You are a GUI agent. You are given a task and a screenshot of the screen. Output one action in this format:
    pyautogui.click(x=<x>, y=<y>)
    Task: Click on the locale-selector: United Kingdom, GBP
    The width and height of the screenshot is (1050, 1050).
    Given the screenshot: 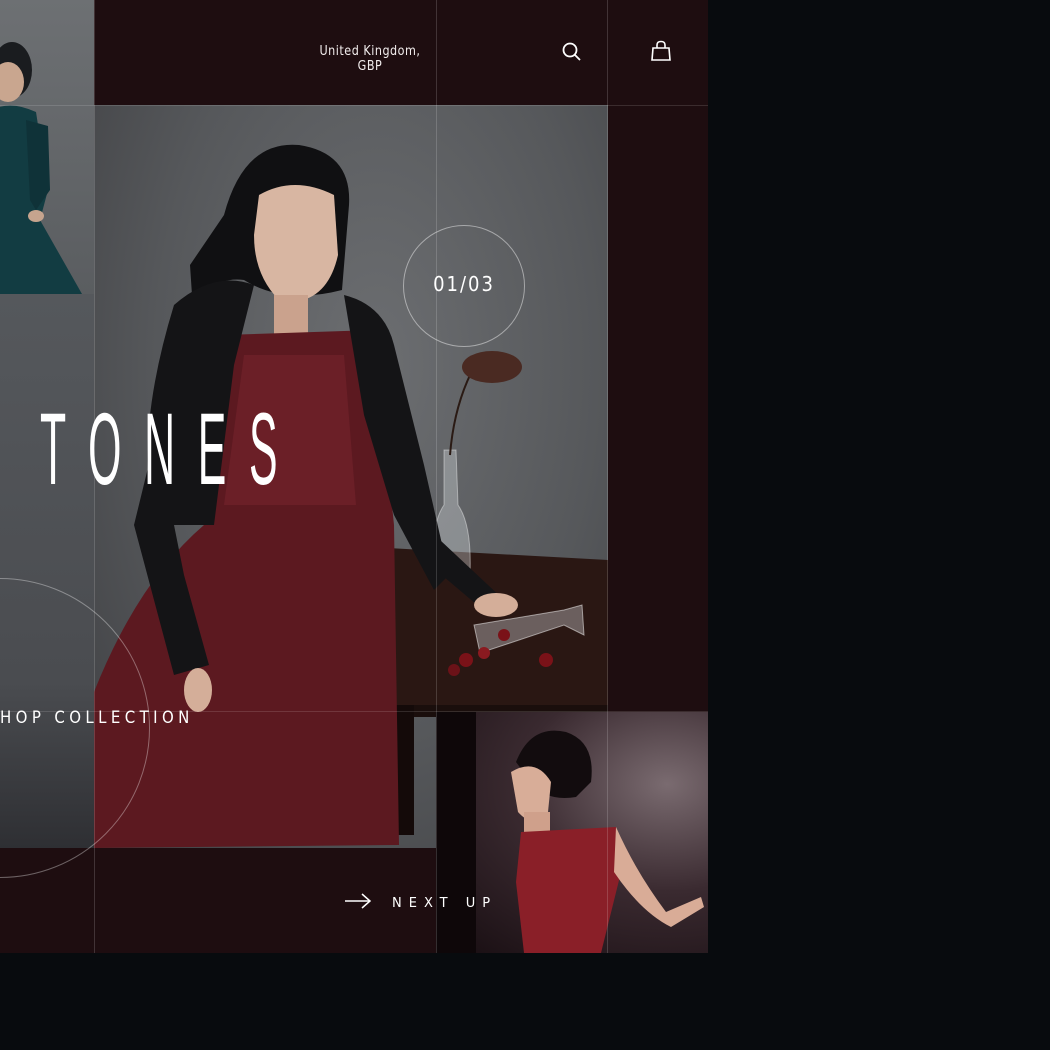 What is the action you would take?
    pyautogui.click(x=370, y=59)
    